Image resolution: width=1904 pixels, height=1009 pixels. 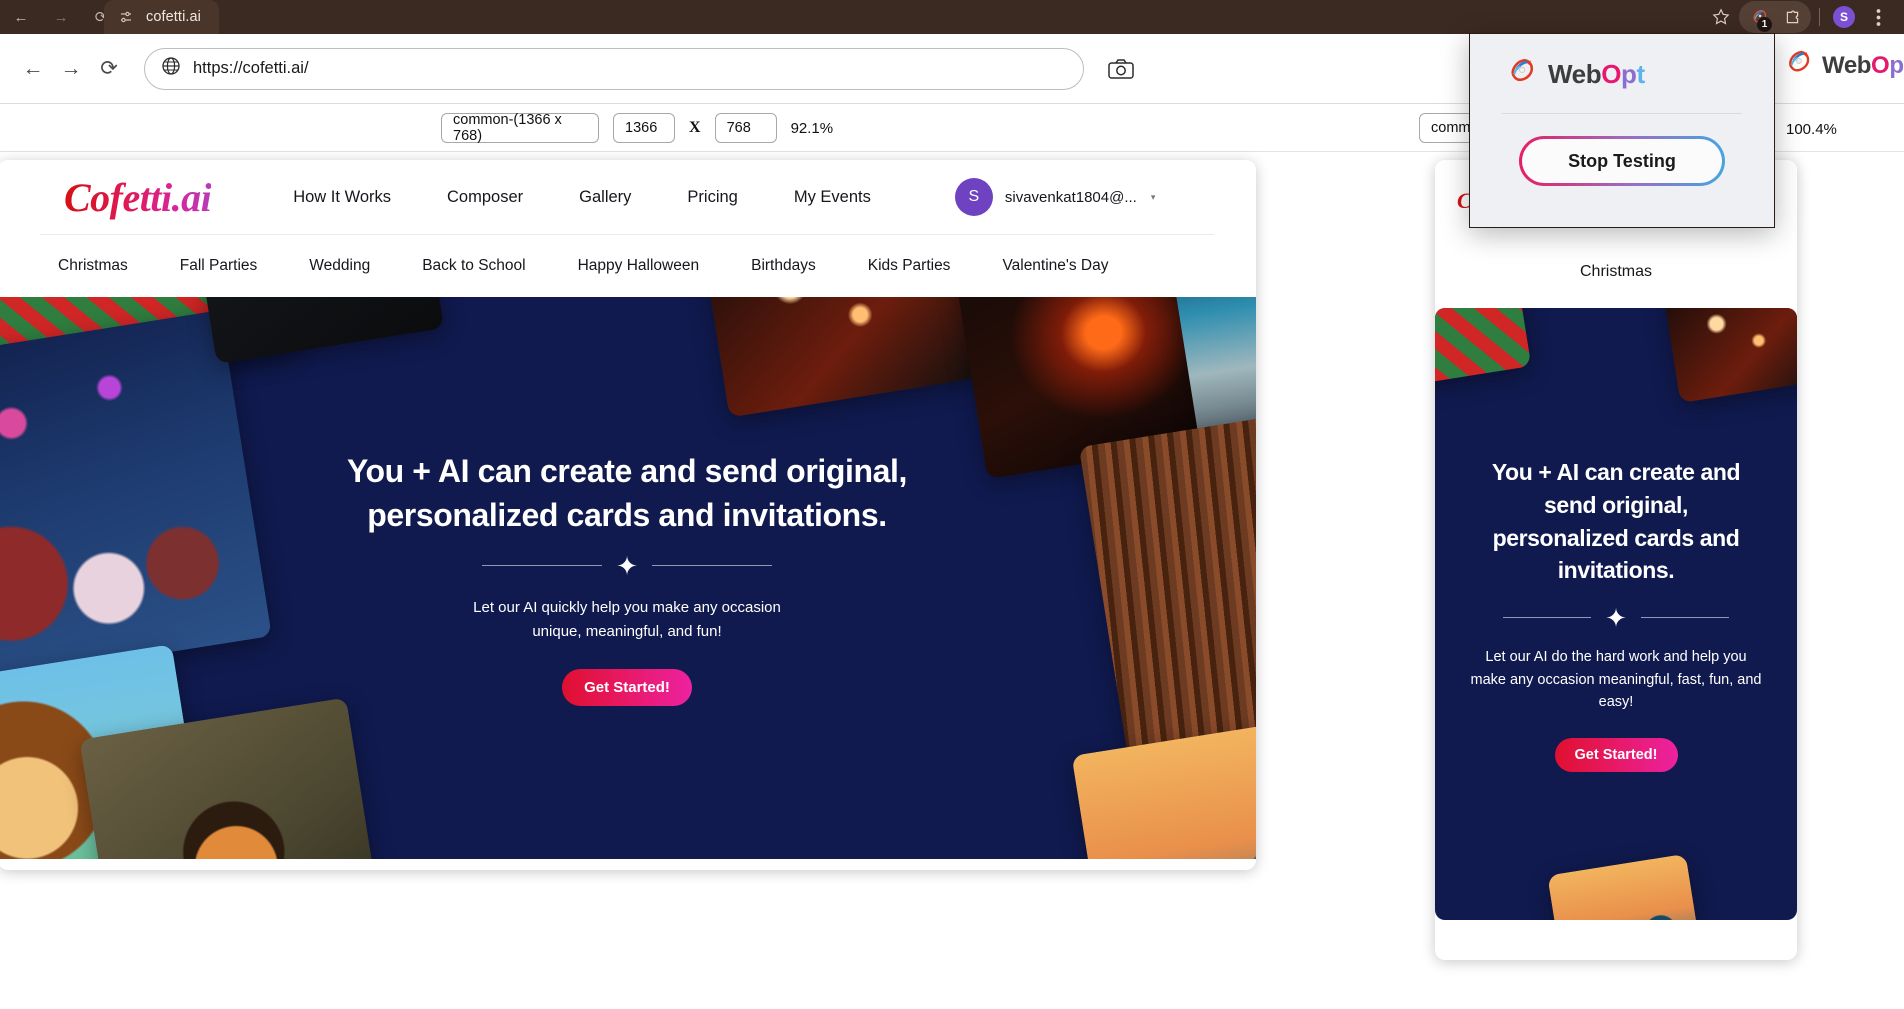 I want to click on profile-initial: S, so click(x=1844, y=17).